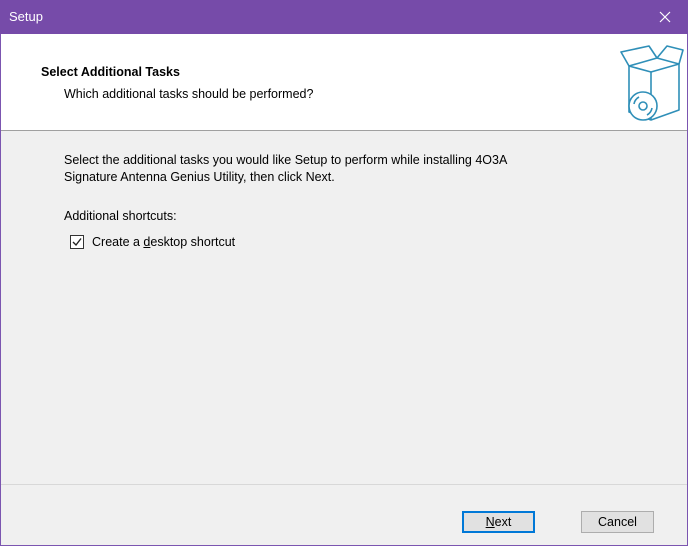  What do you see at coordinates (344, 515) in the screenshot?
I see `button-bar: Next Cancel` at bounding box center [344, 515].